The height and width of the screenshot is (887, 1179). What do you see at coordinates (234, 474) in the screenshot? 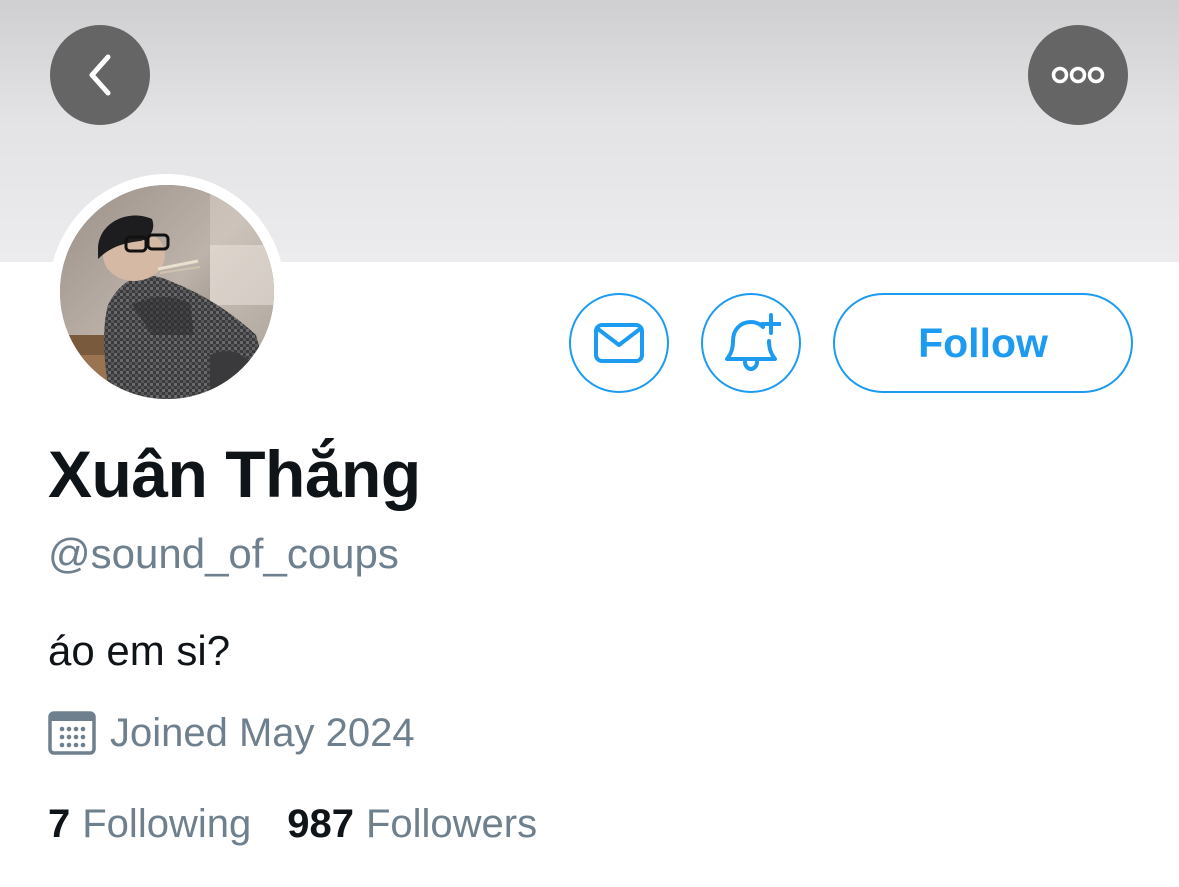
I see `display-name: Xuân Thắng` at bounding box center [234, 474].